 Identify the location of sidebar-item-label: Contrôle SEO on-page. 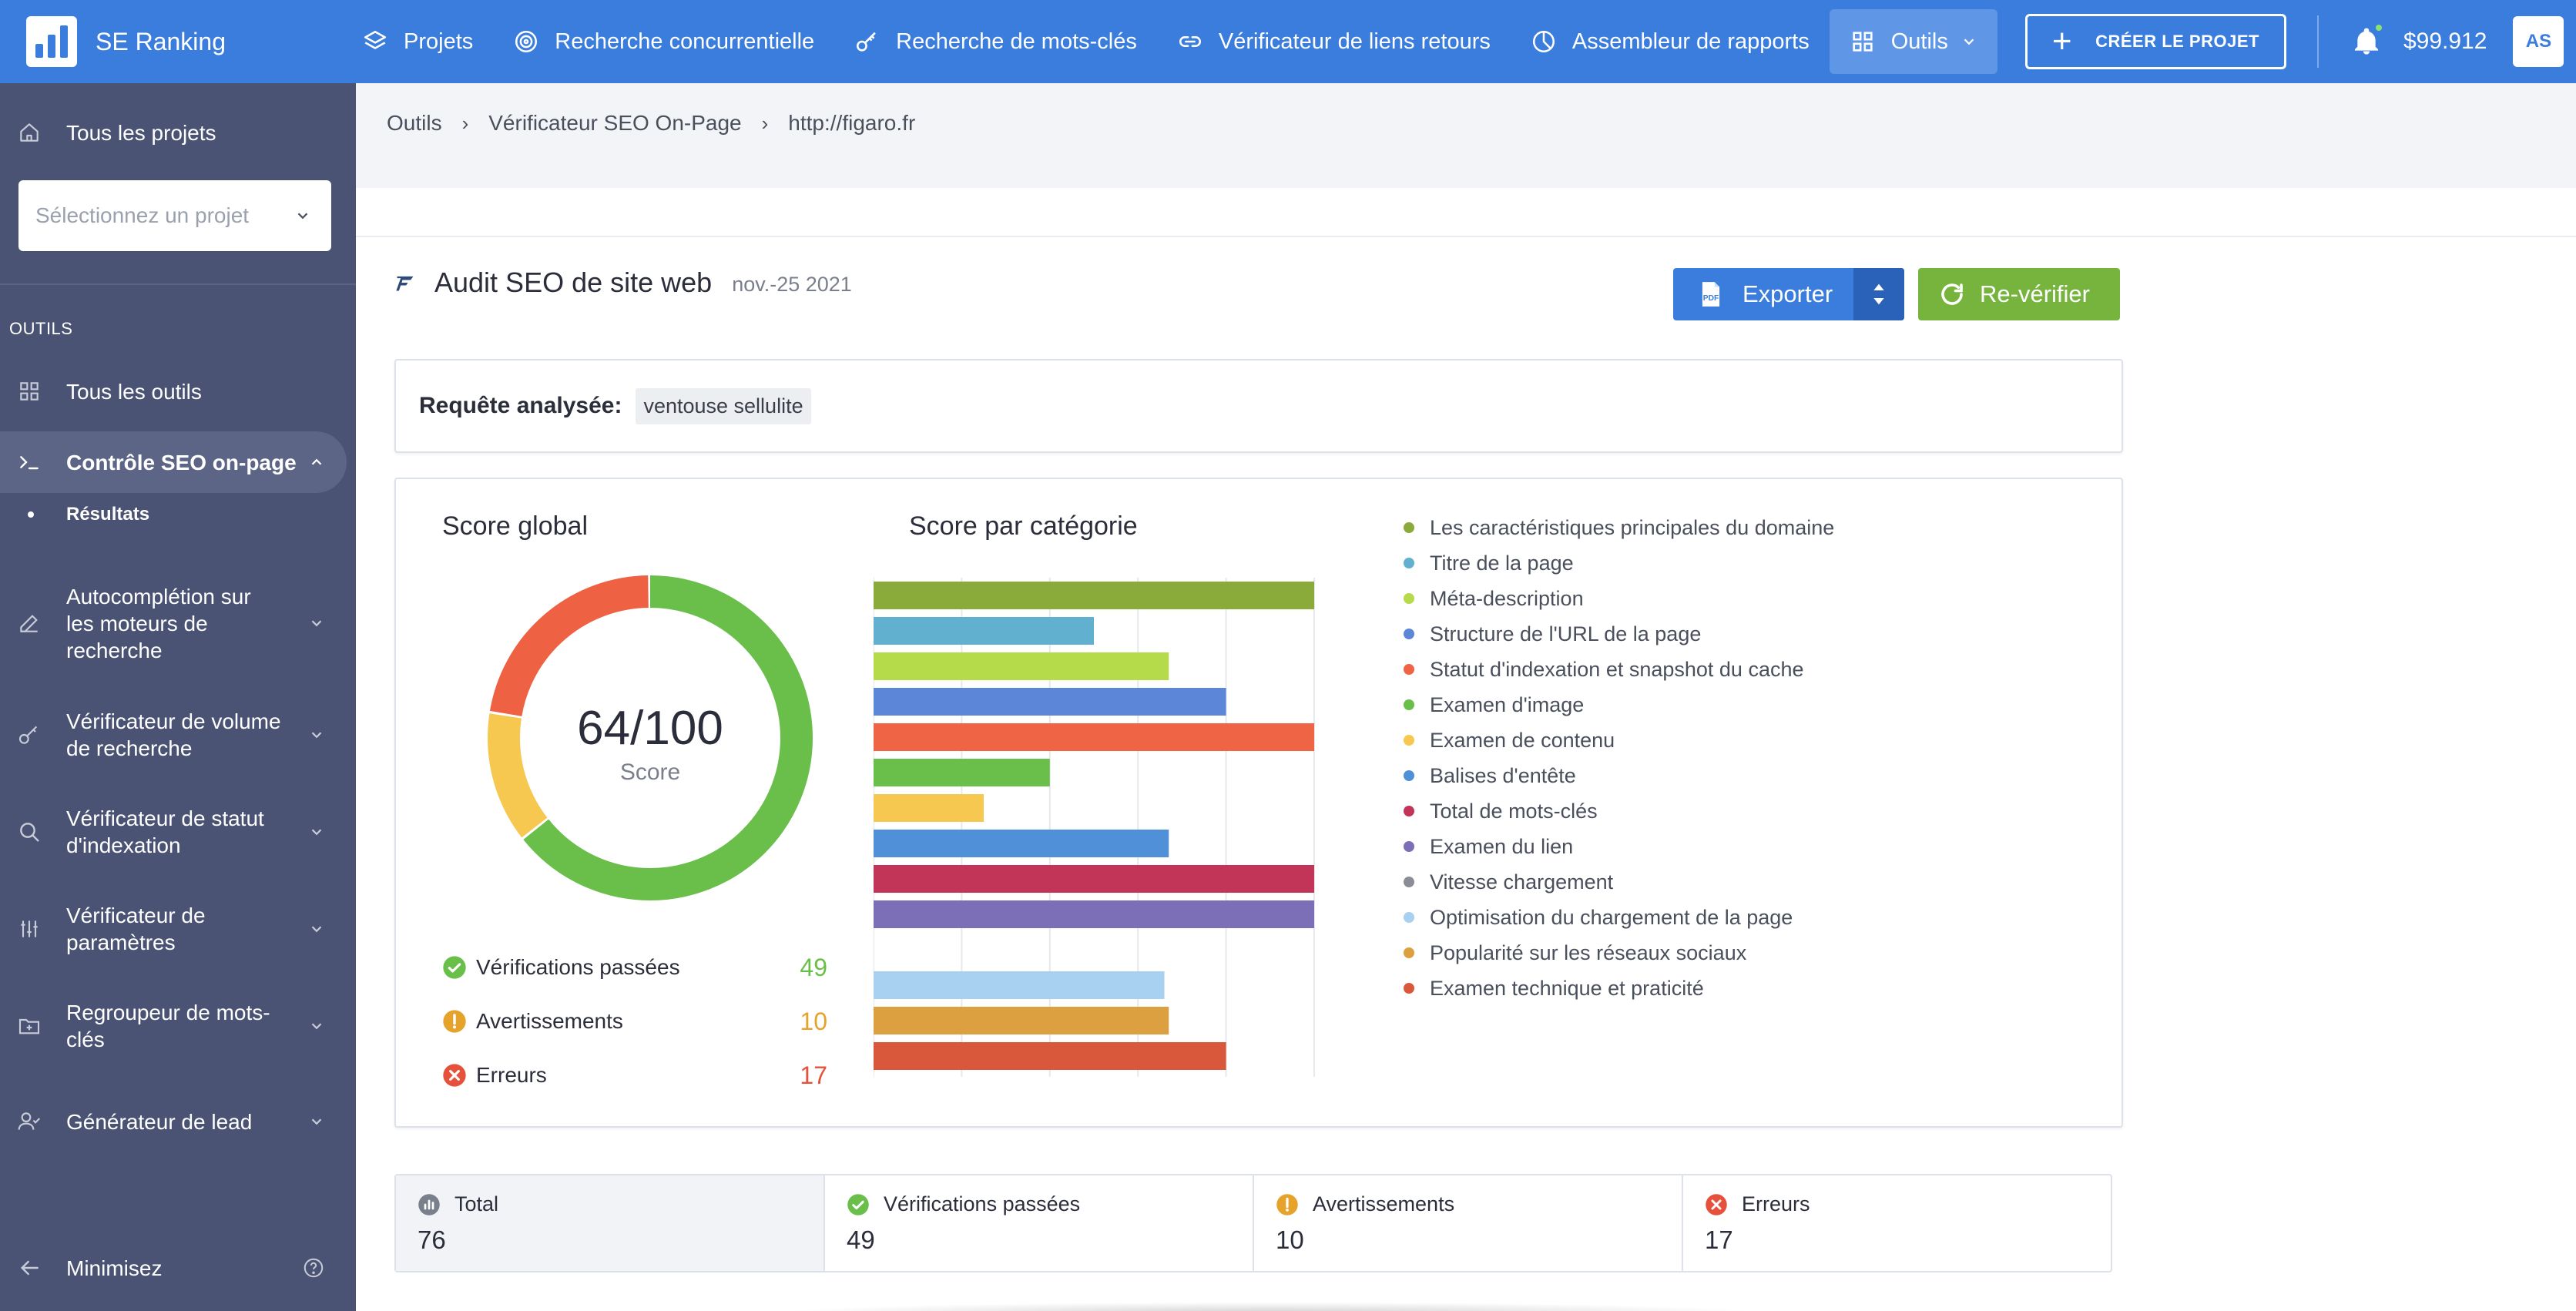
(181, 462).